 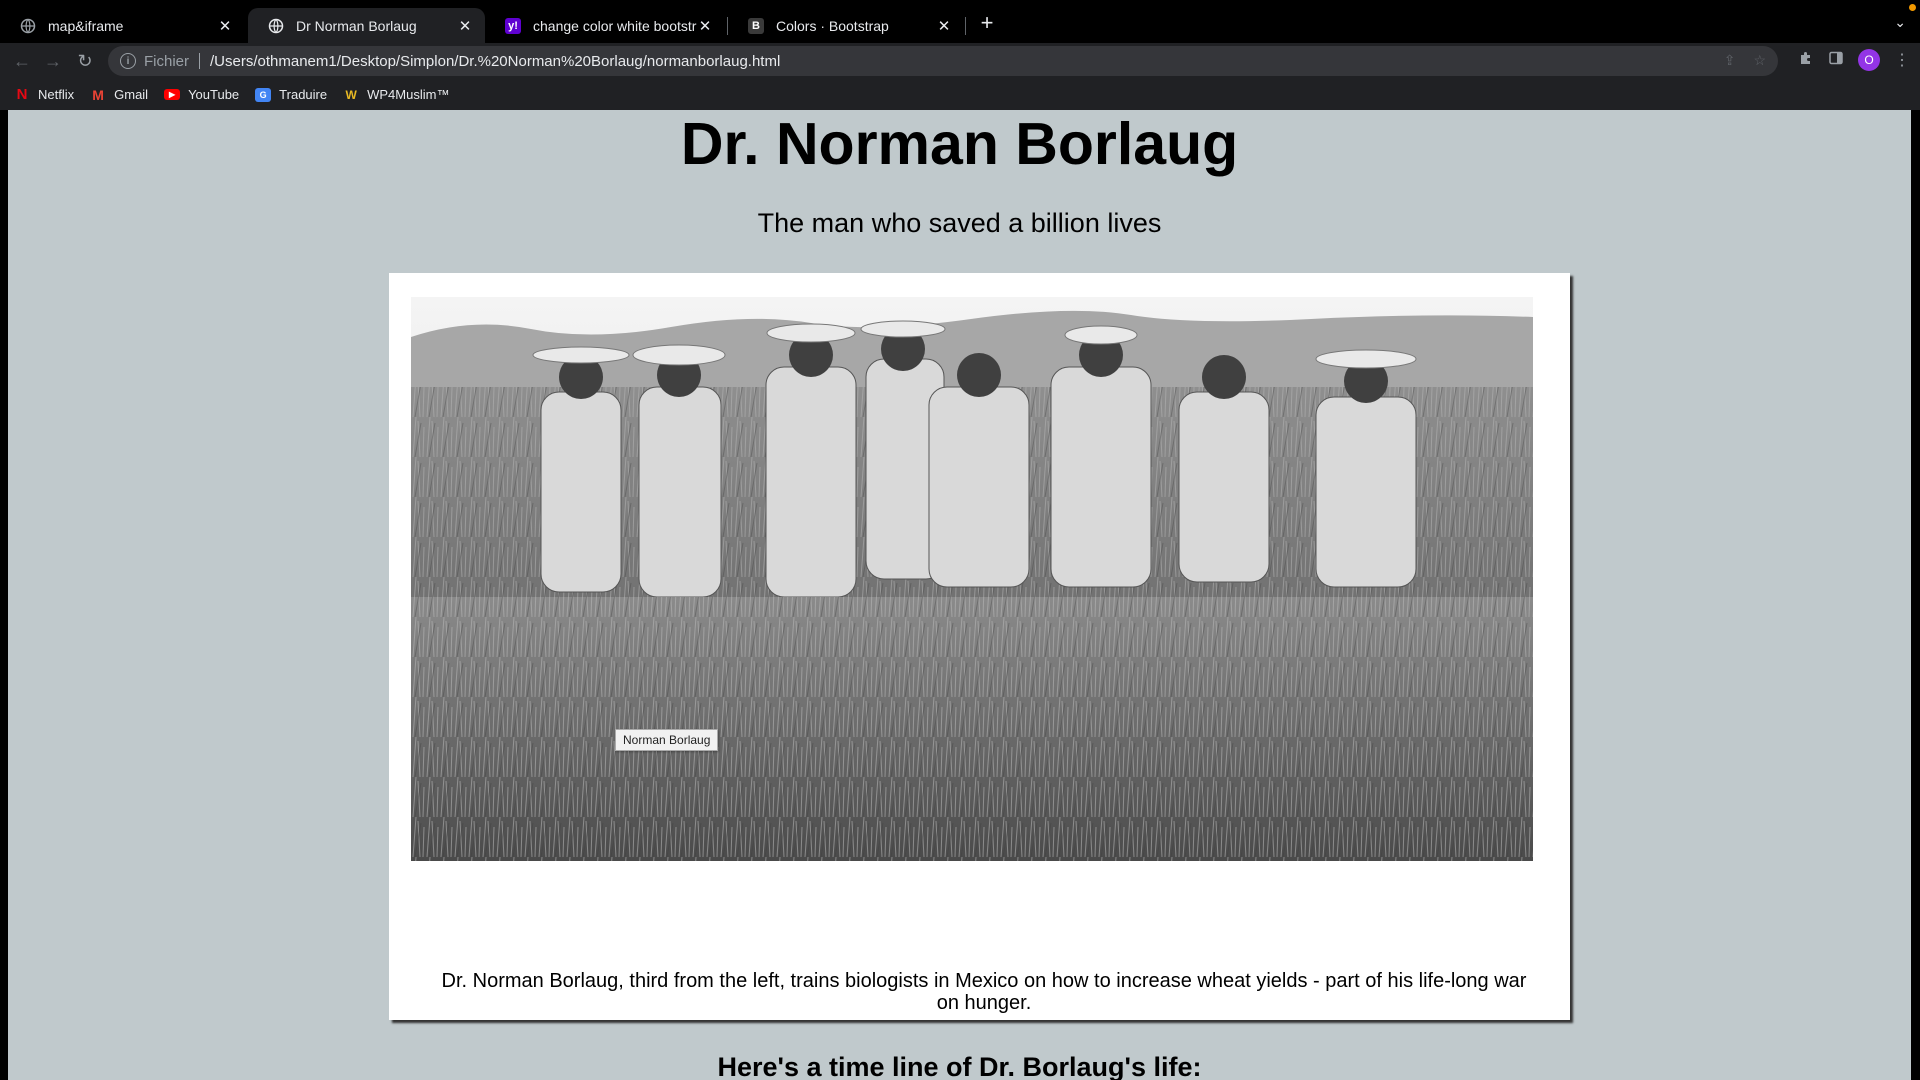 I want to click on translate-icon: G, so click(x=263, y=94).